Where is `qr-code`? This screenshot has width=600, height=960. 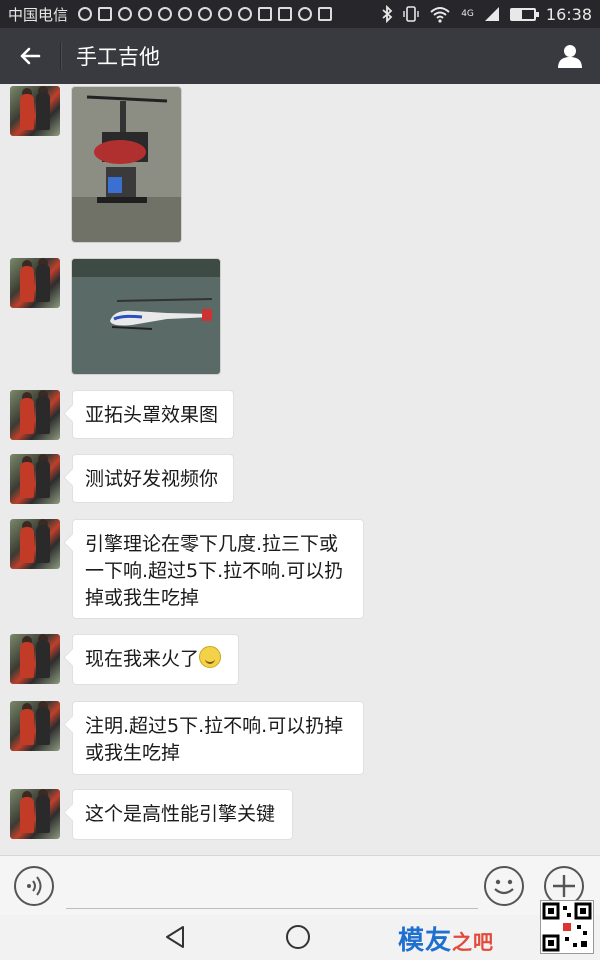 qr-code is located at coordinates (567, 927).